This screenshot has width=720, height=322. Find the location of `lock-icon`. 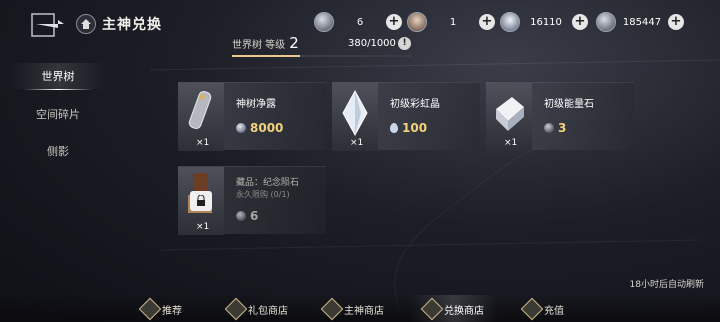

lock-icon is located at coordinates (201, 201).